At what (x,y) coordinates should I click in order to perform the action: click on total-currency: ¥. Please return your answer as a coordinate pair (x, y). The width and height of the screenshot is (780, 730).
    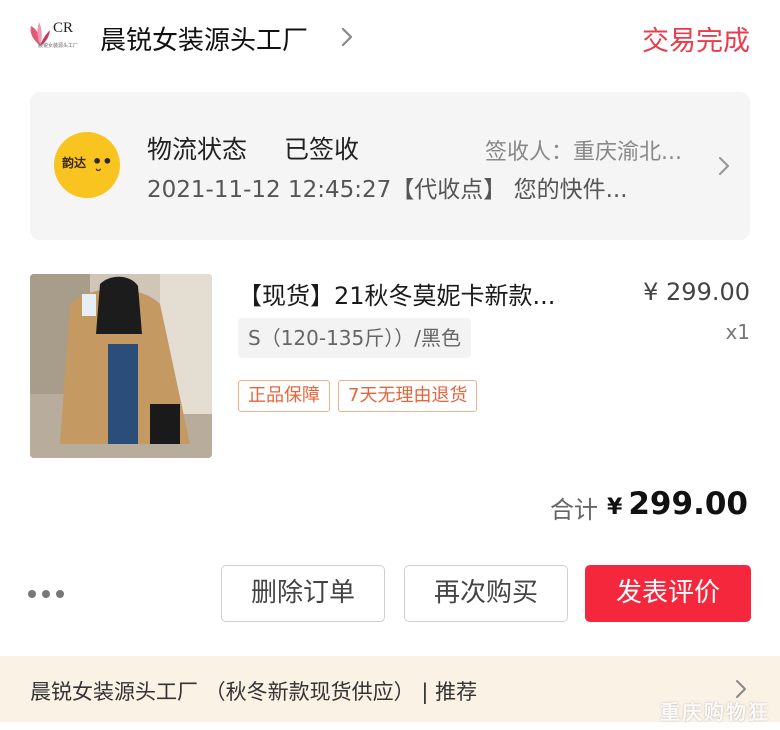
    Looking at the image, I should click on (615, 507).